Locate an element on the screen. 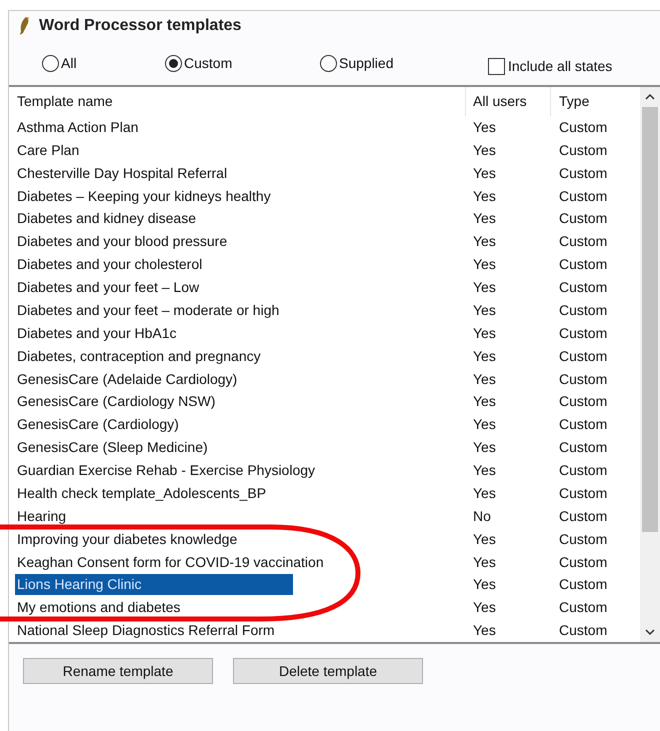  template-name: Diabetes and your blood pressure is located at coordinates (122, 241).